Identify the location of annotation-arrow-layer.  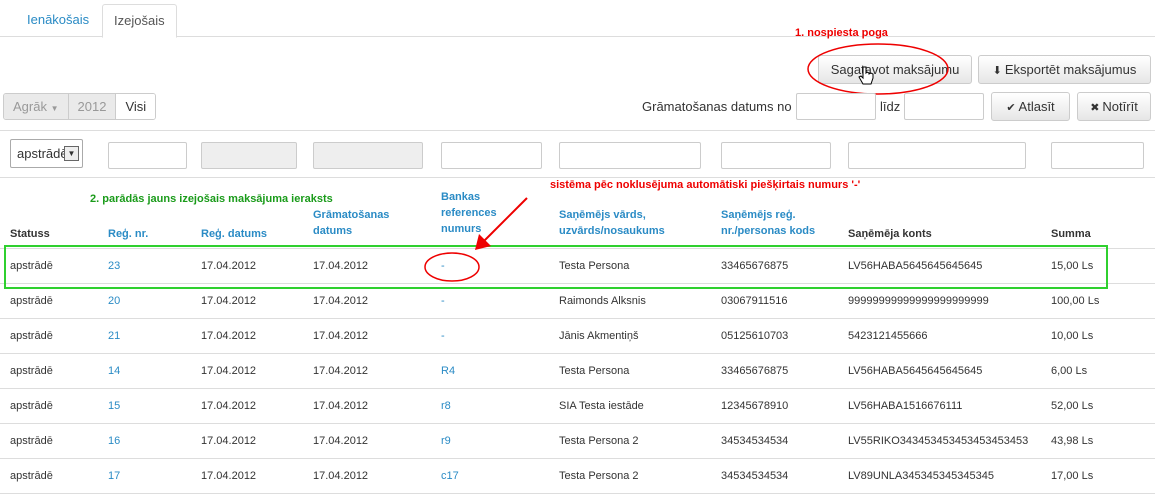
(476, 239).